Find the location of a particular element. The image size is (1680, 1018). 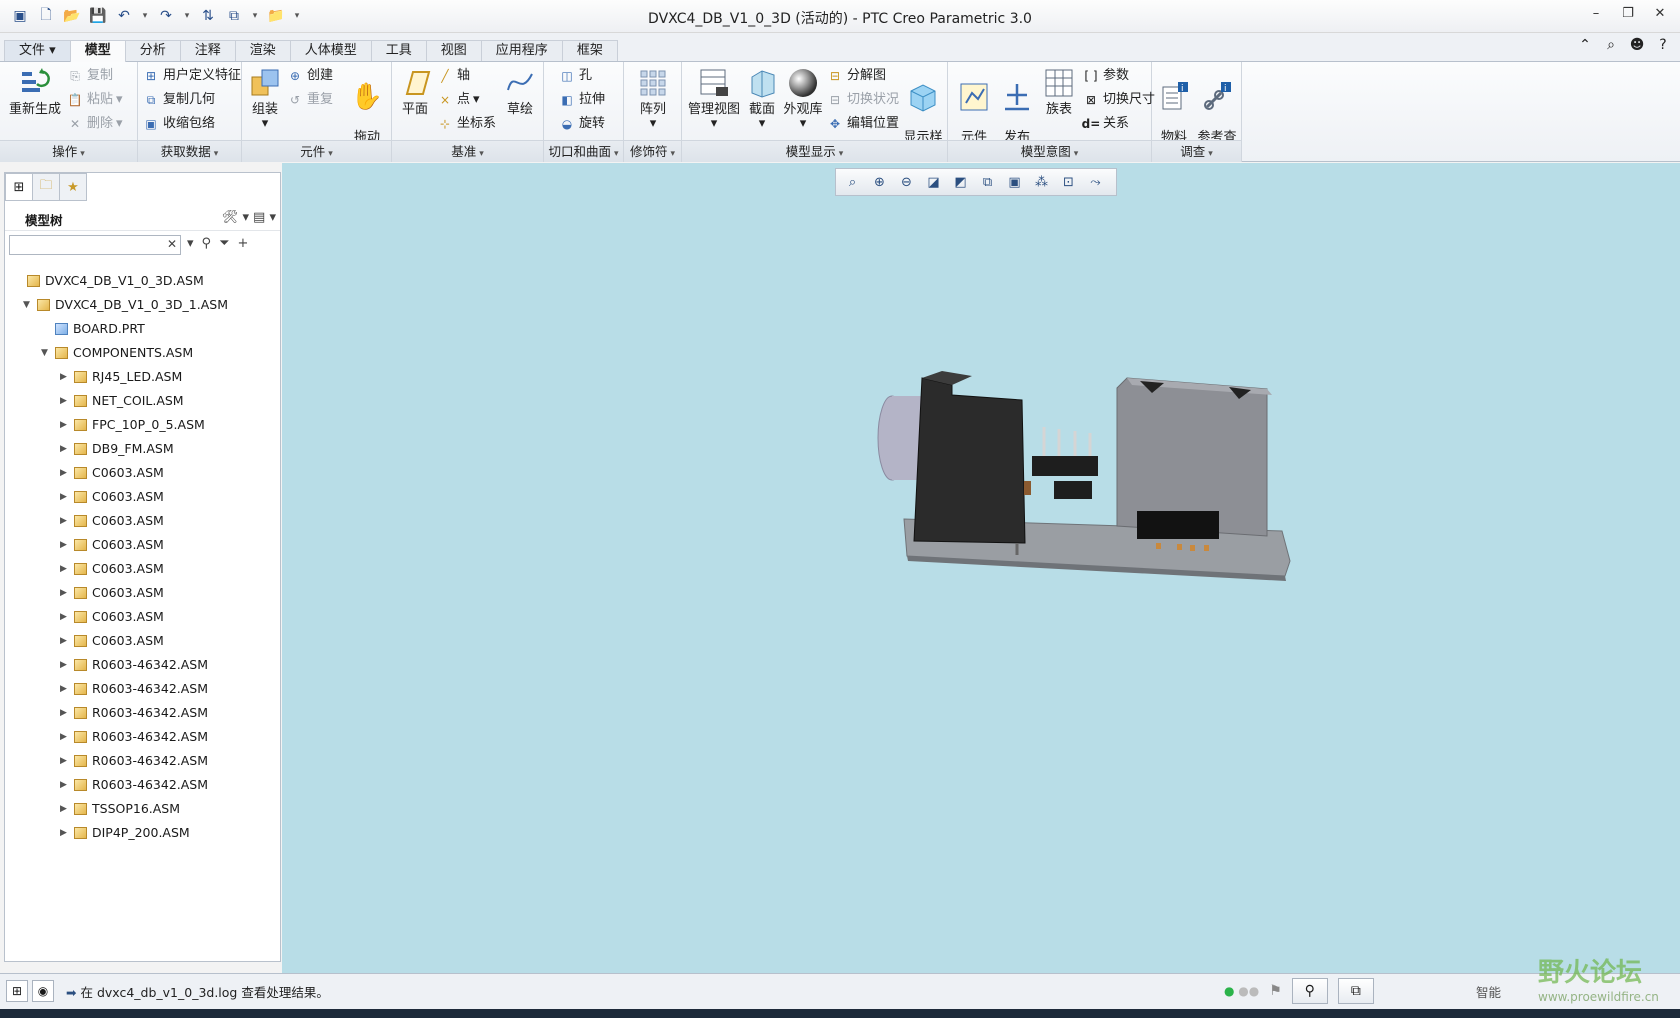

switch-dimensions-button: ⊠ 切换尺寸 is located at coordinates (1118, 100).